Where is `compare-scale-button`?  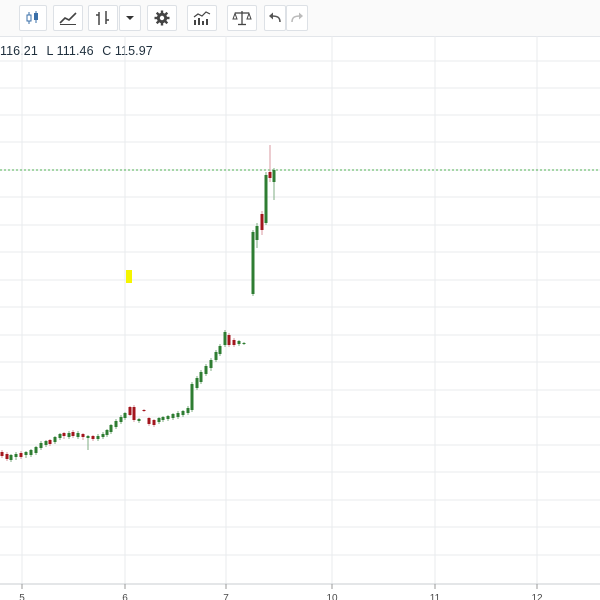
compare-scale-button is located at coordinates (242, 18).